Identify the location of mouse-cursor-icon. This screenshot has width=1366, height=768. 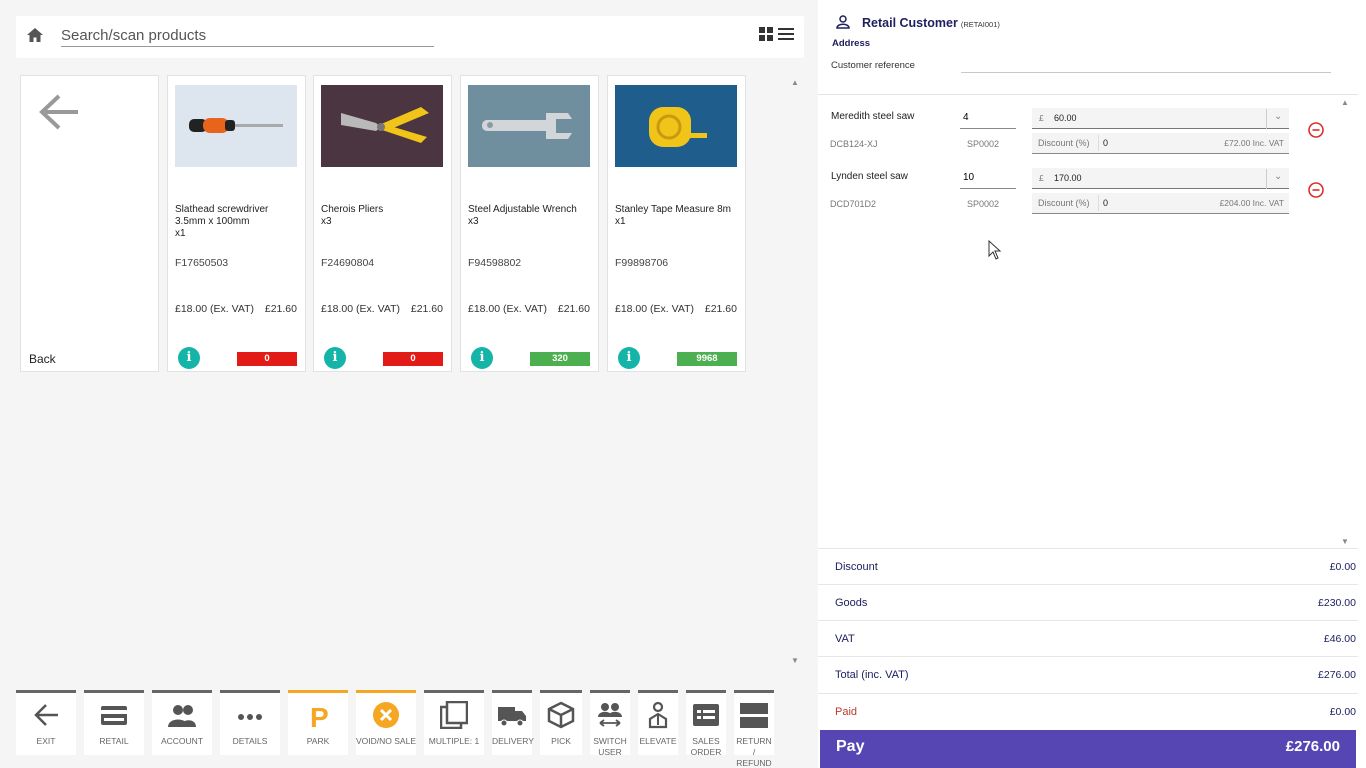
(995, 250).